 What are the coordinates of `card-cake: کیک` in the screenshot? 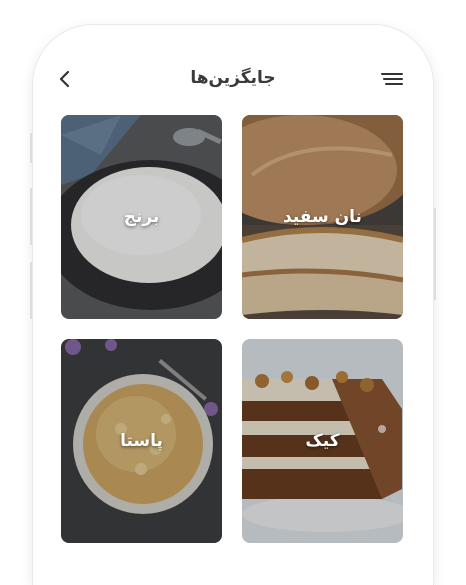 It's located at (322, 441).